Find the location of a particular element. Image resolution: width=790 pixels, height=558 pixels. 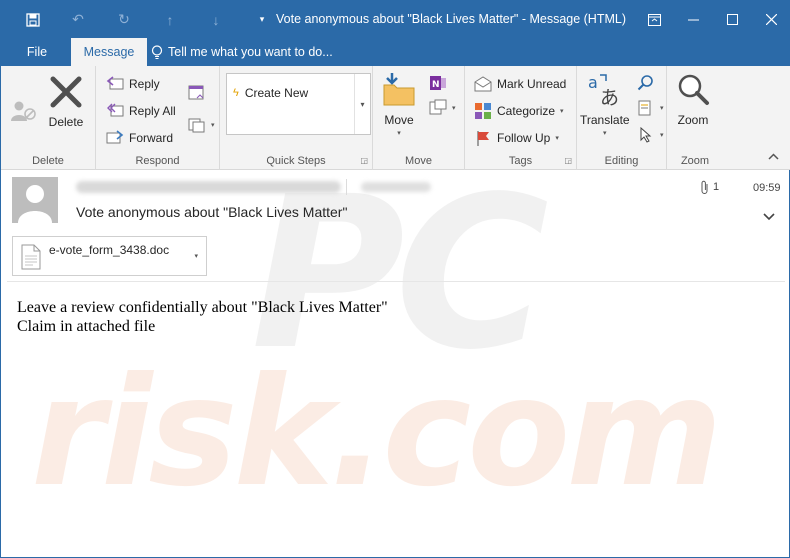

onenote-icon: N is located at coordinates (438, 83).